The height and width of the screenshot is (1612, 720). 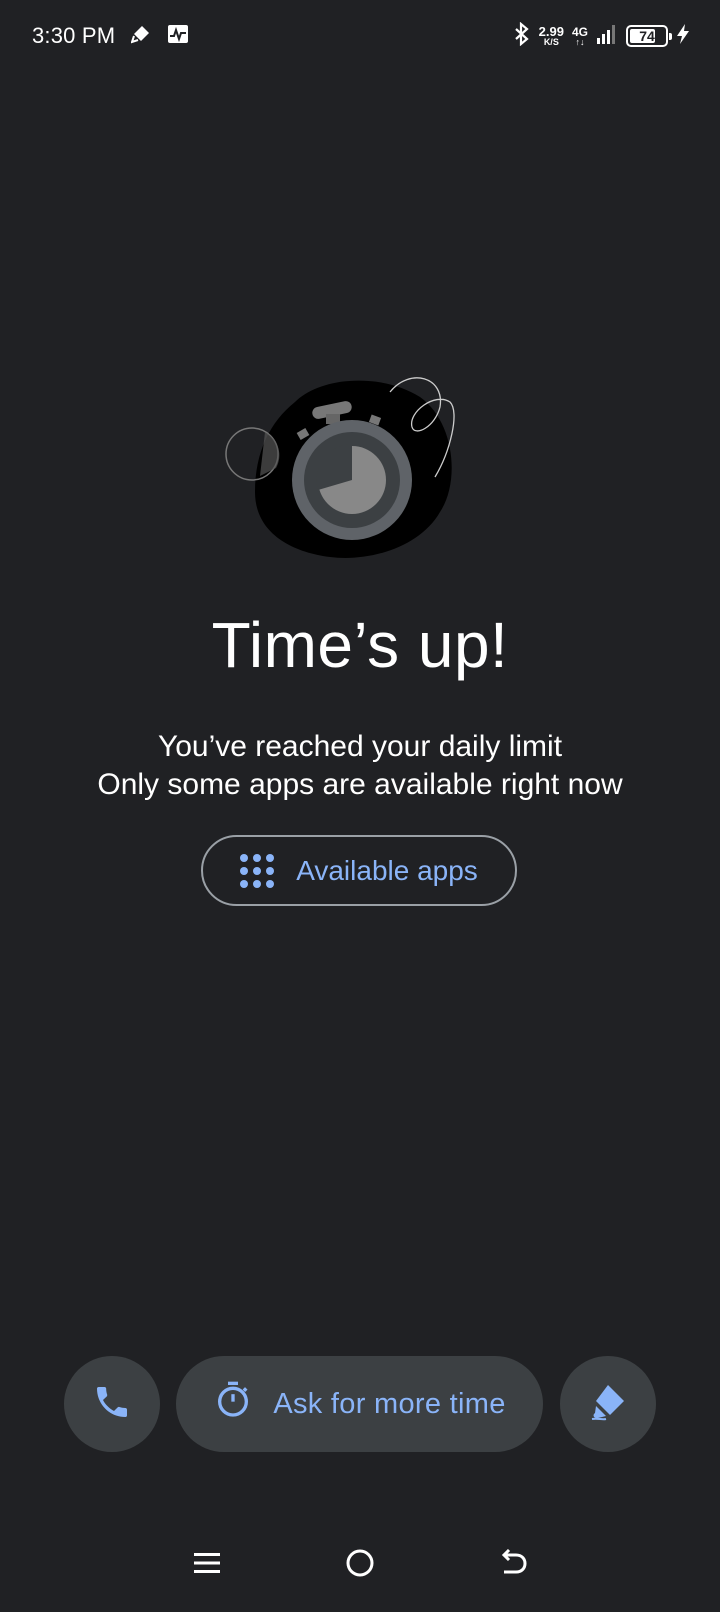 I want to click on status-bar: 3:30 PM 2.99 K/S 4G ↑↓ 74, so click(x=360, y=36).